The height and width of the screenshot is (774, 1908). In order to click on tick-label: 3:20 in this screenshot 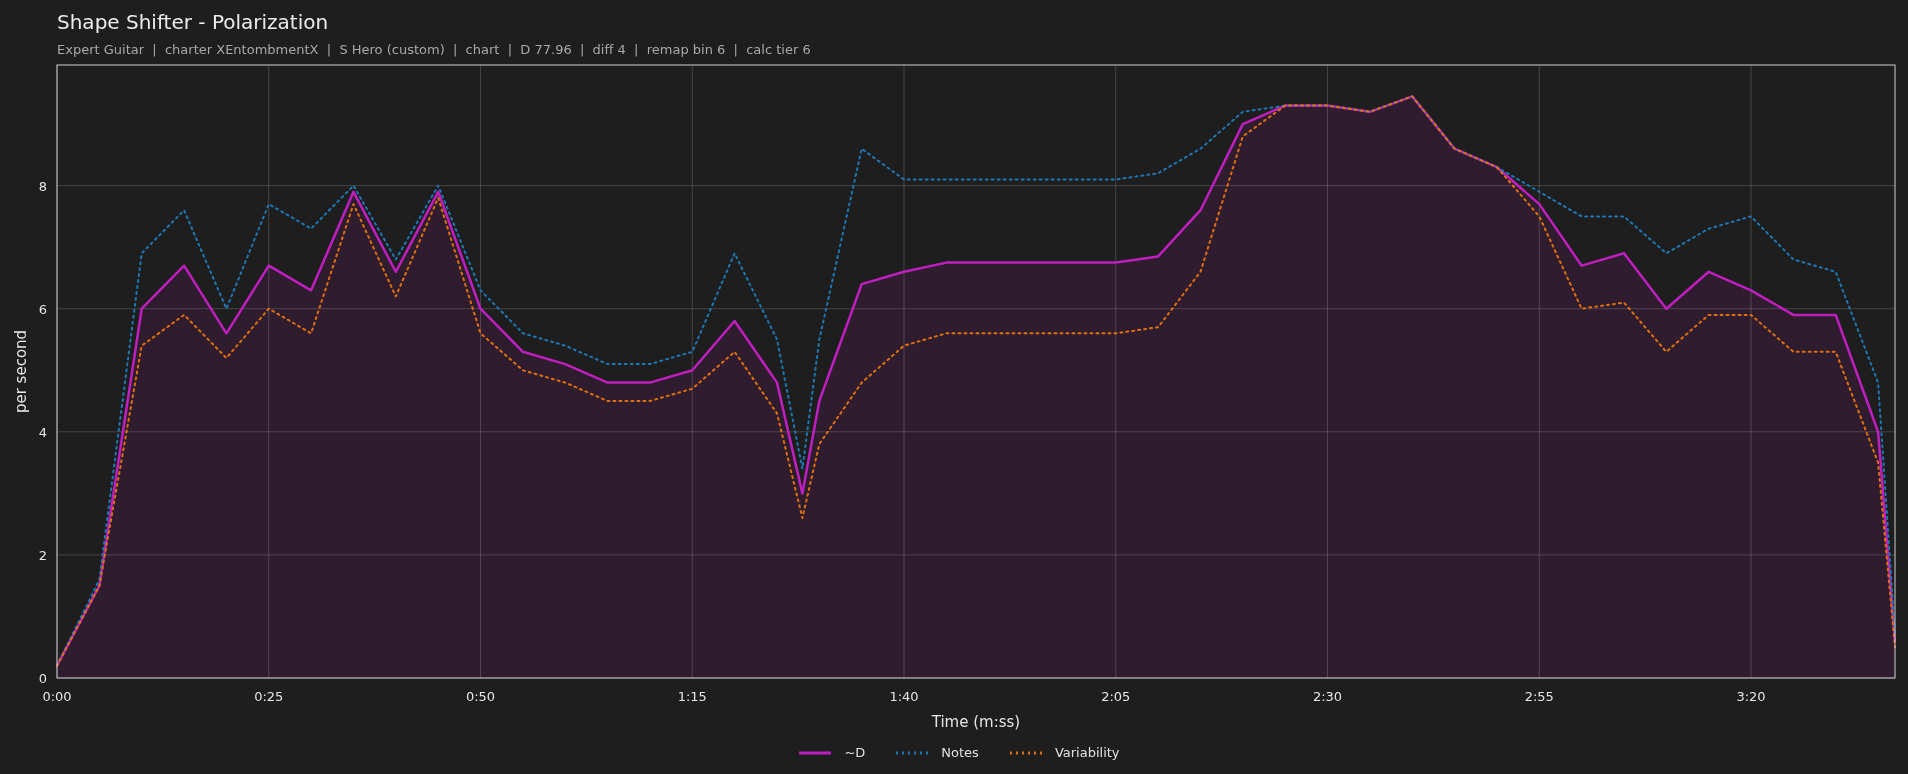, I will do `click(1751, 696)`.